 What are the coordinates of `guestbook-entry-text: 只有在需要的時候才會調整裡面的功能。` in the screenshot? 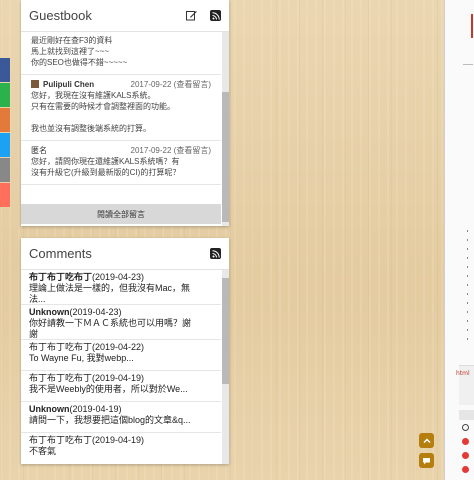 It's located at (103, 106).